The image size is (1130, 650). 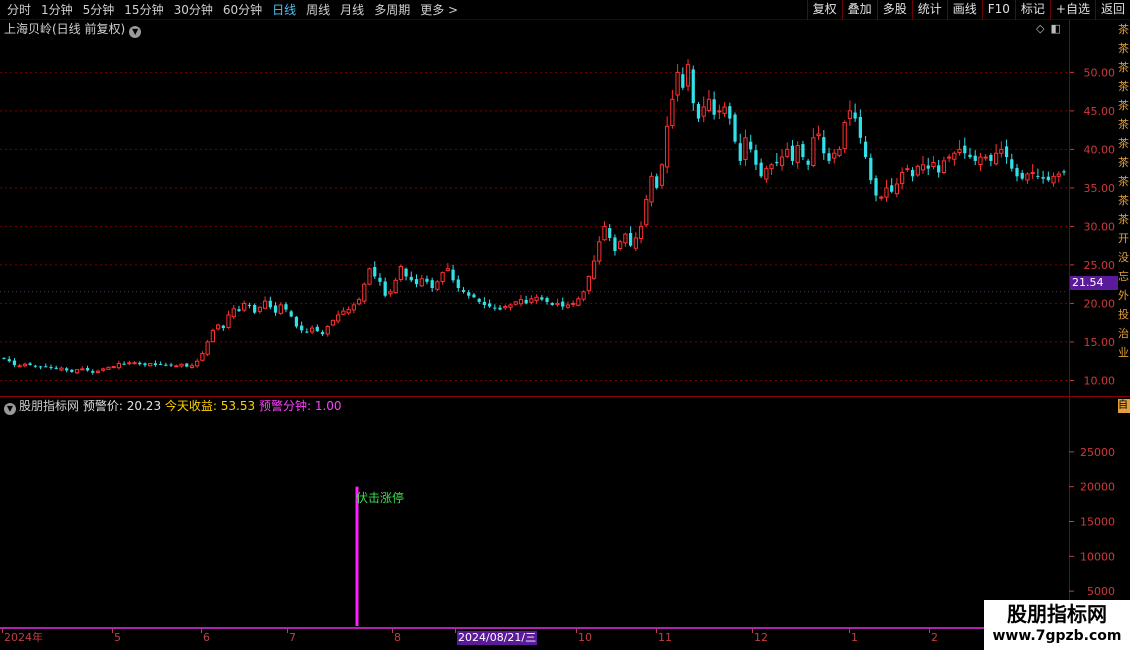 I want to click on today-profit-value: 53.53, so click(x=238, y=406).